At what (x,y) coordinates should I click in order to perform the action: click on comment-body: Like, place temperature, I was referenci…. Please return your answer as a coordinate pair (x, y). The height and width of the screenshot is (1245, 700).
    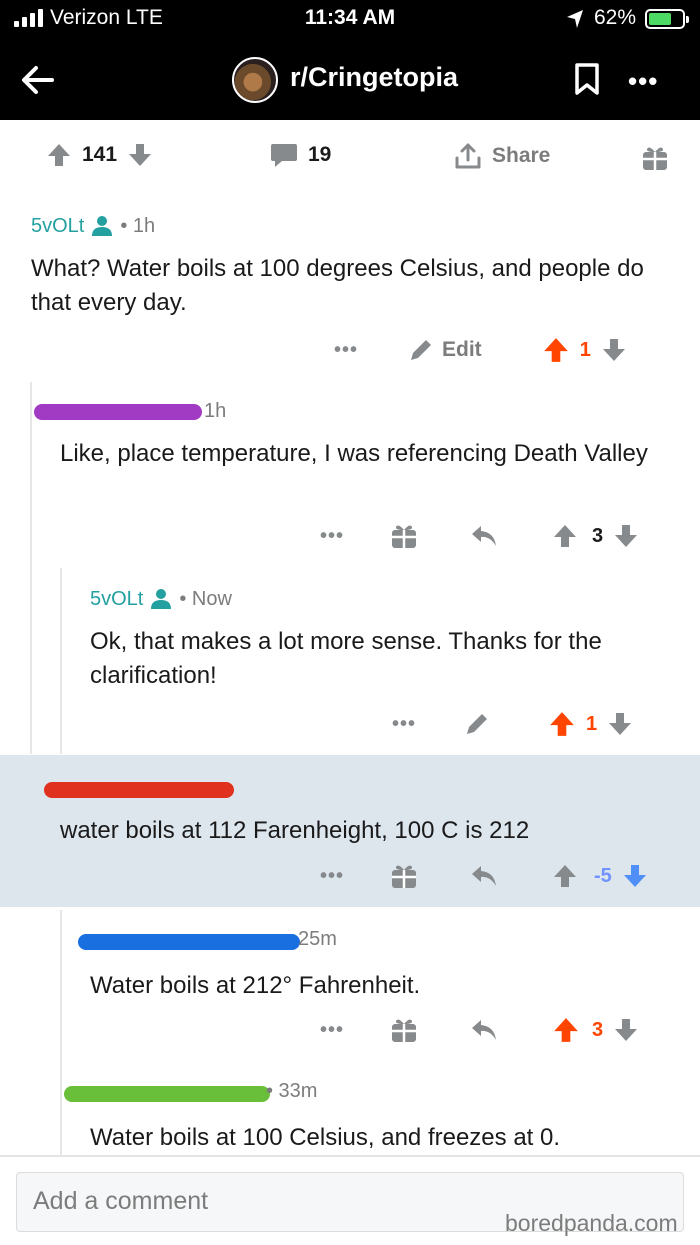
    Looking at the image, I should click on (354, 453).